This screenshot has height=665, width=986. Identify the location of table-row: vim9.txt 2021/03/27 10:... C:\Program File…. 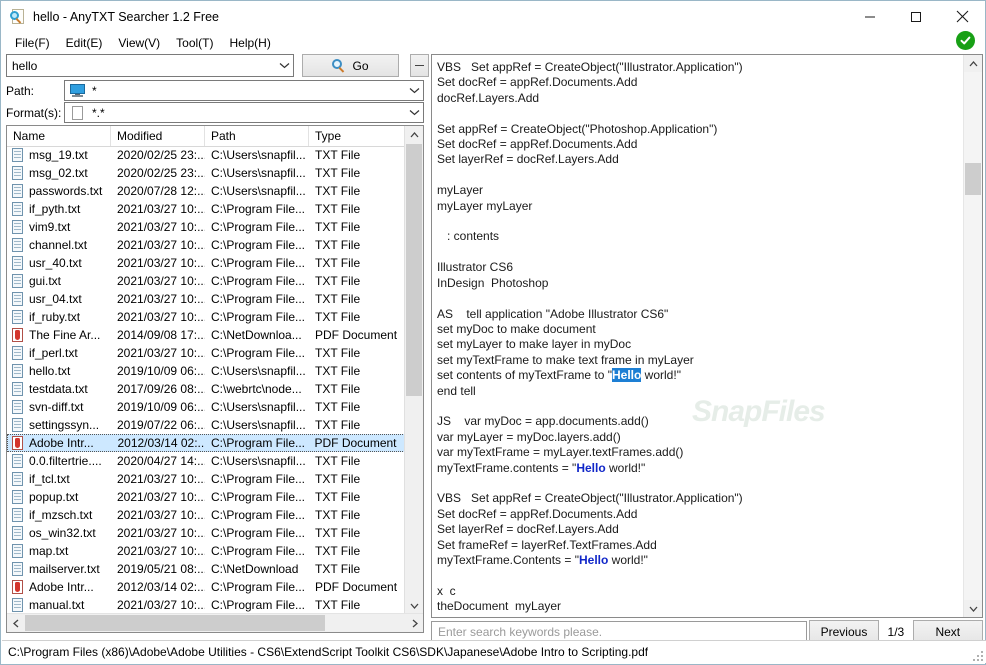
(207, 227).